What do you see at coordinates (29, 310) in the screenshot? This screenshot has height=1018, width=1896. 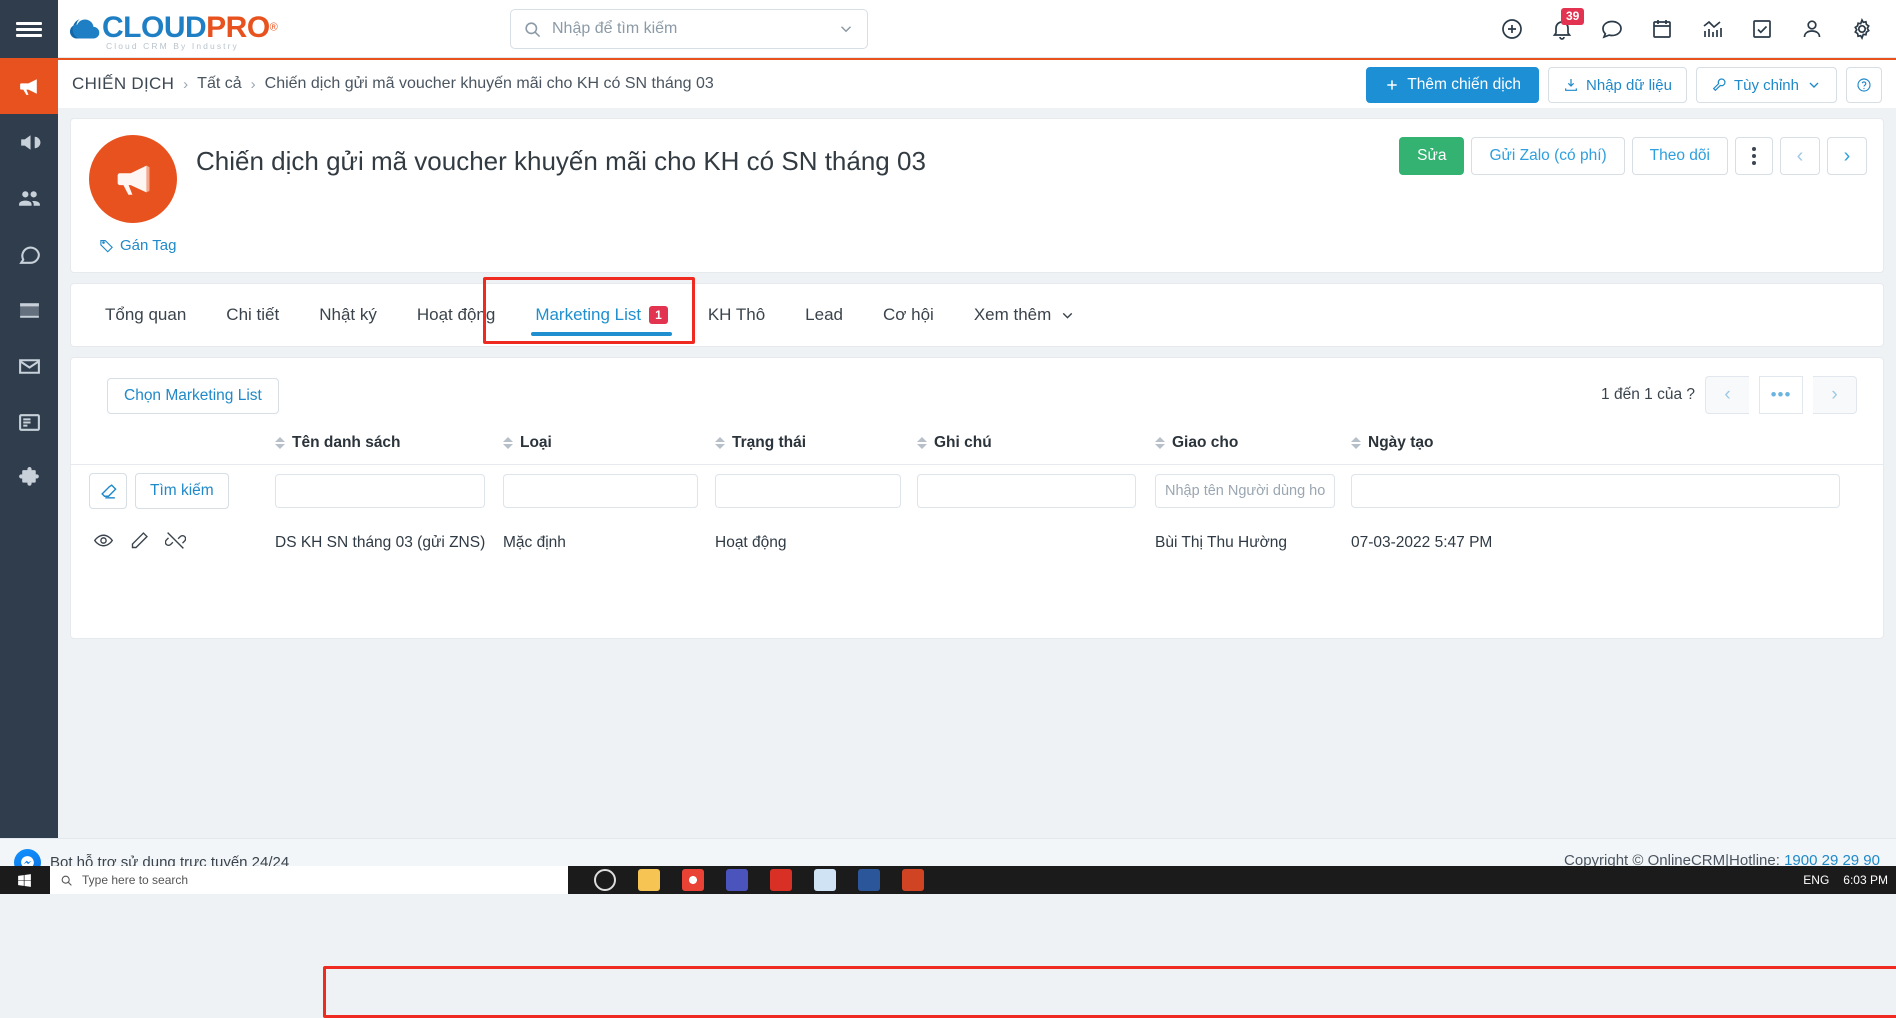 I see `sidebar-item-tai-lieu` at bounding box center [29, 310].